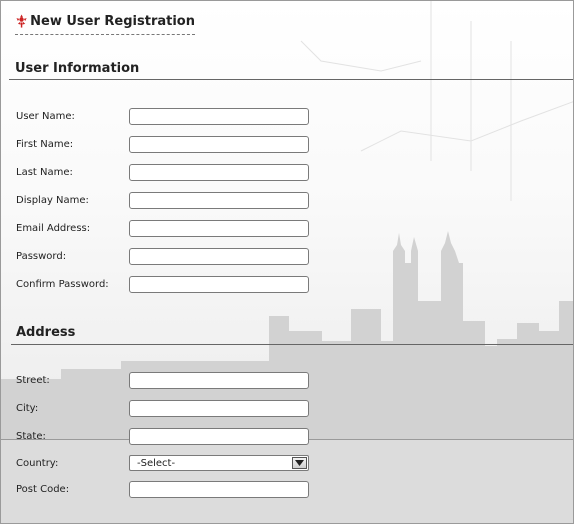 The image size is (574, 524). What do you see at coordinates (21, 21) in the screenshot?
I see `flower-icon` at bounding box center [21, 21].